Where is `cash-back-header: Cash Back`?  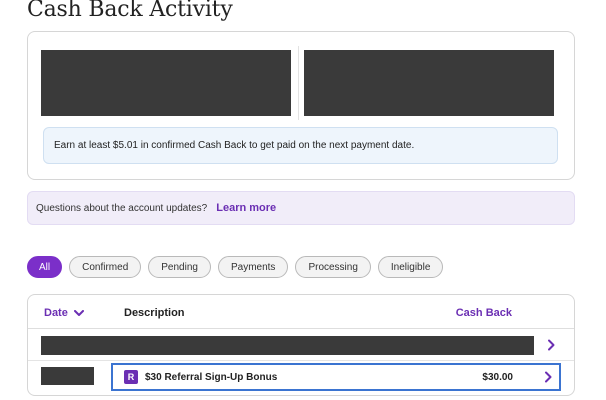 cash-back-header: Cash Back is located at coordinates (484, 313).